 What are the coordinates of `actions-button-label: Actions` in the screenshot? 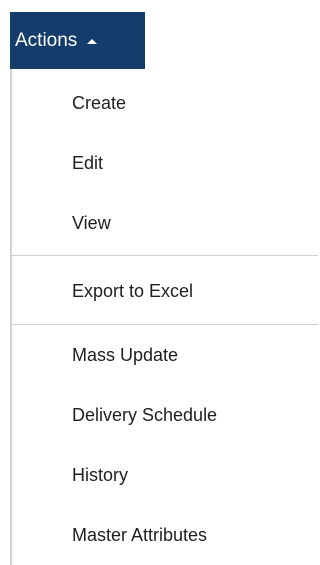 It's located at (46, 40).